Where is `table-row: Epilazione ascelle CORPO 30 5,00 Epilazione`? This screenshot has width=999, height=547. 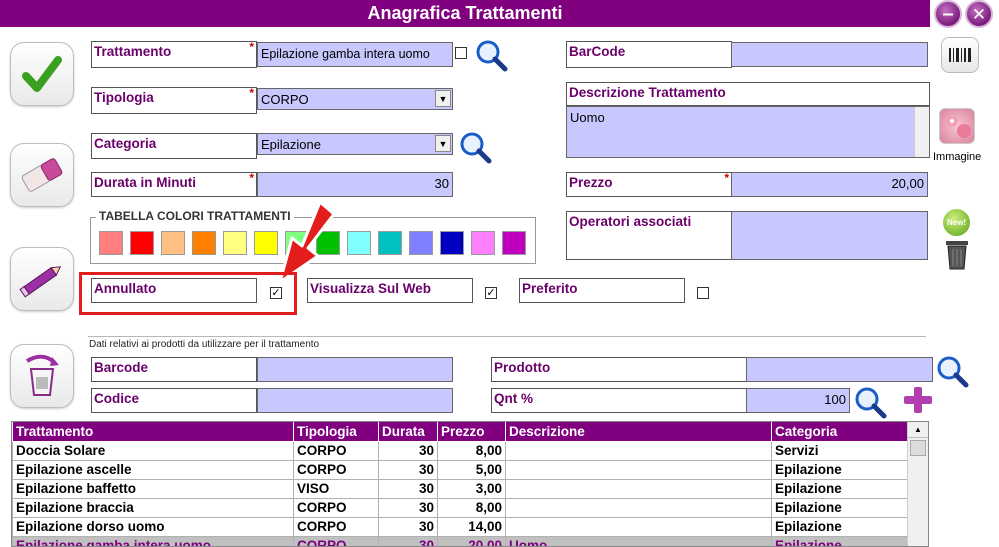 table-row: Epilazione ascelle CORPO 30 5,00 Epilazione is located at coordinates (460, 469).